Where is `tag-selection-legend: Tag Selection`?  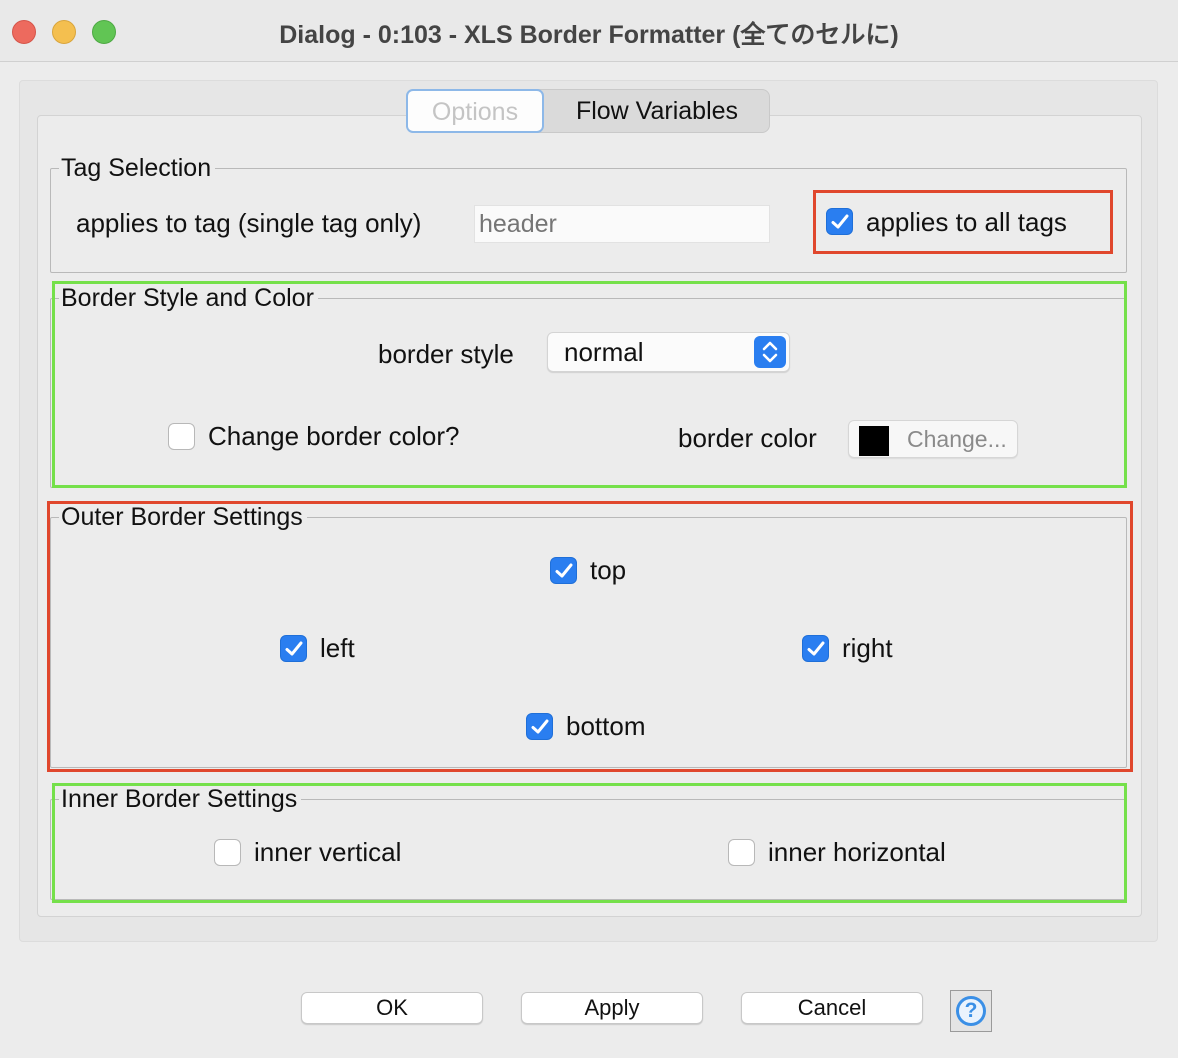
tag-selection-legend: Tag Selection is located at coordinates (136, 168).